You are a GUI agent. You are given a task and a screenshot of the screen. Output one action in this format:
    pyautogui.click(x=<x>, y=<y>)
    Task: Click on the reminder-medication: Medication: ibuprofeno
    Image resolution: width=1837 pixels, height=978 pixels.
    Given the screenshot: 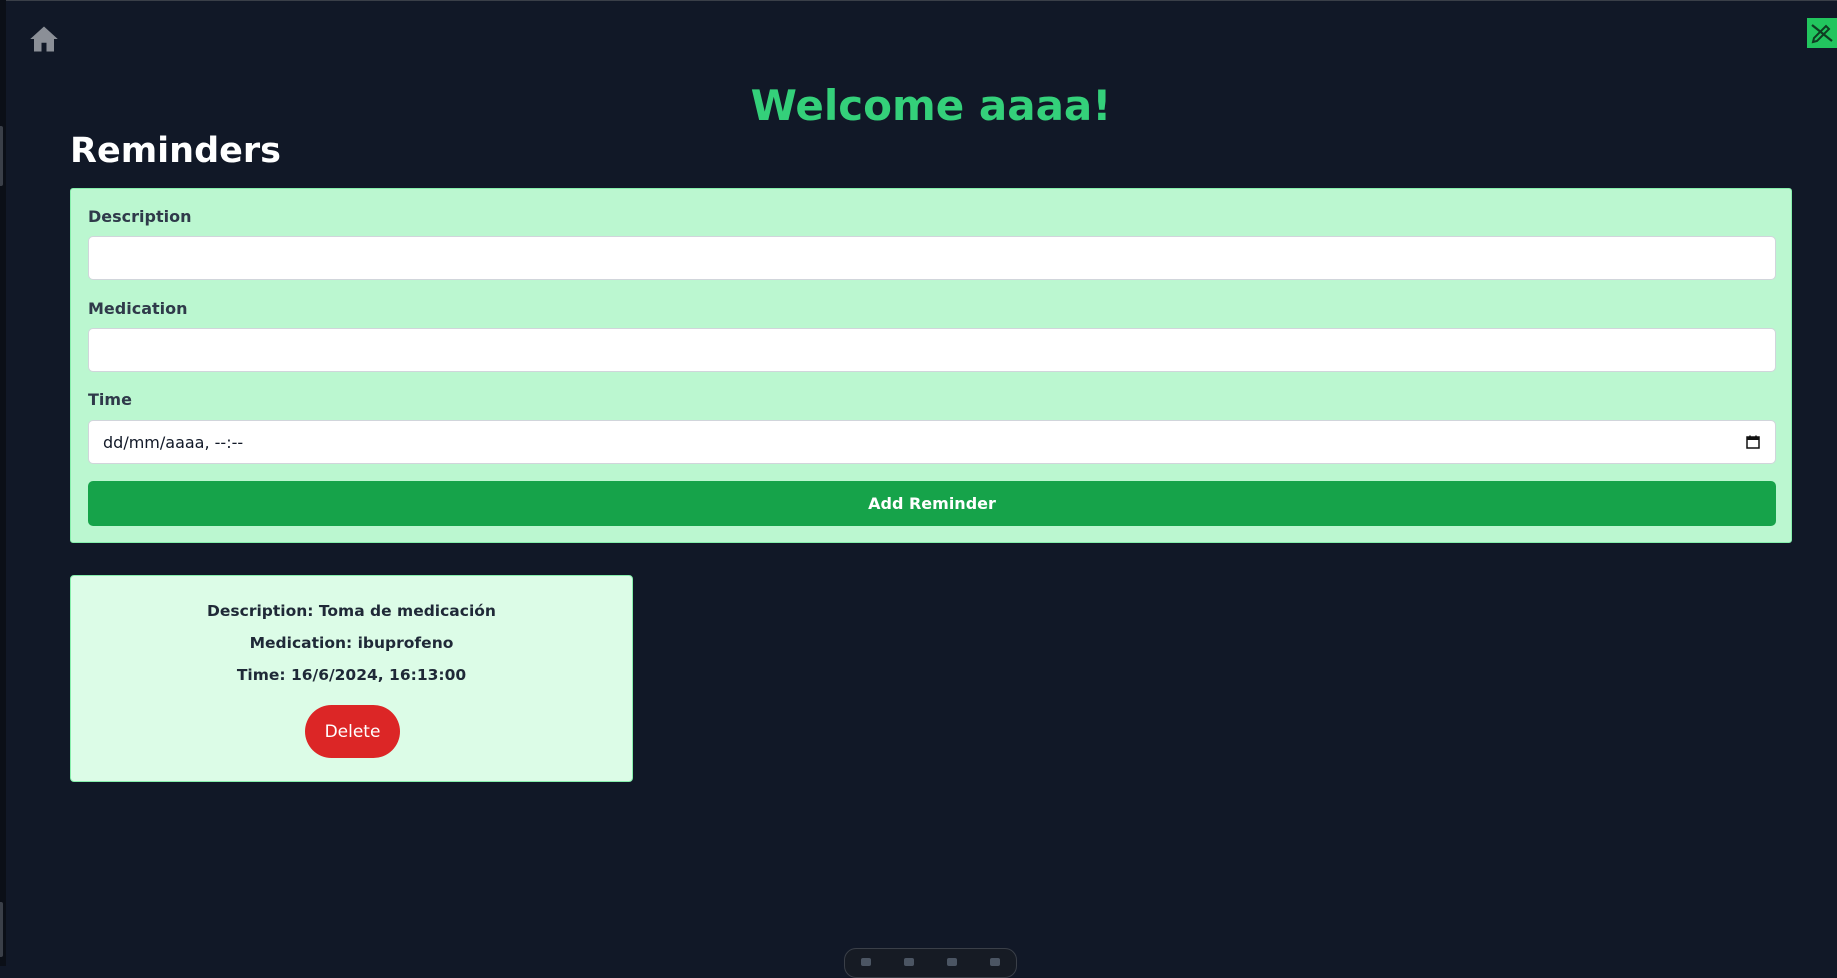 What is the action you would take?
    pyautogui.click(x=351, y=643)
    